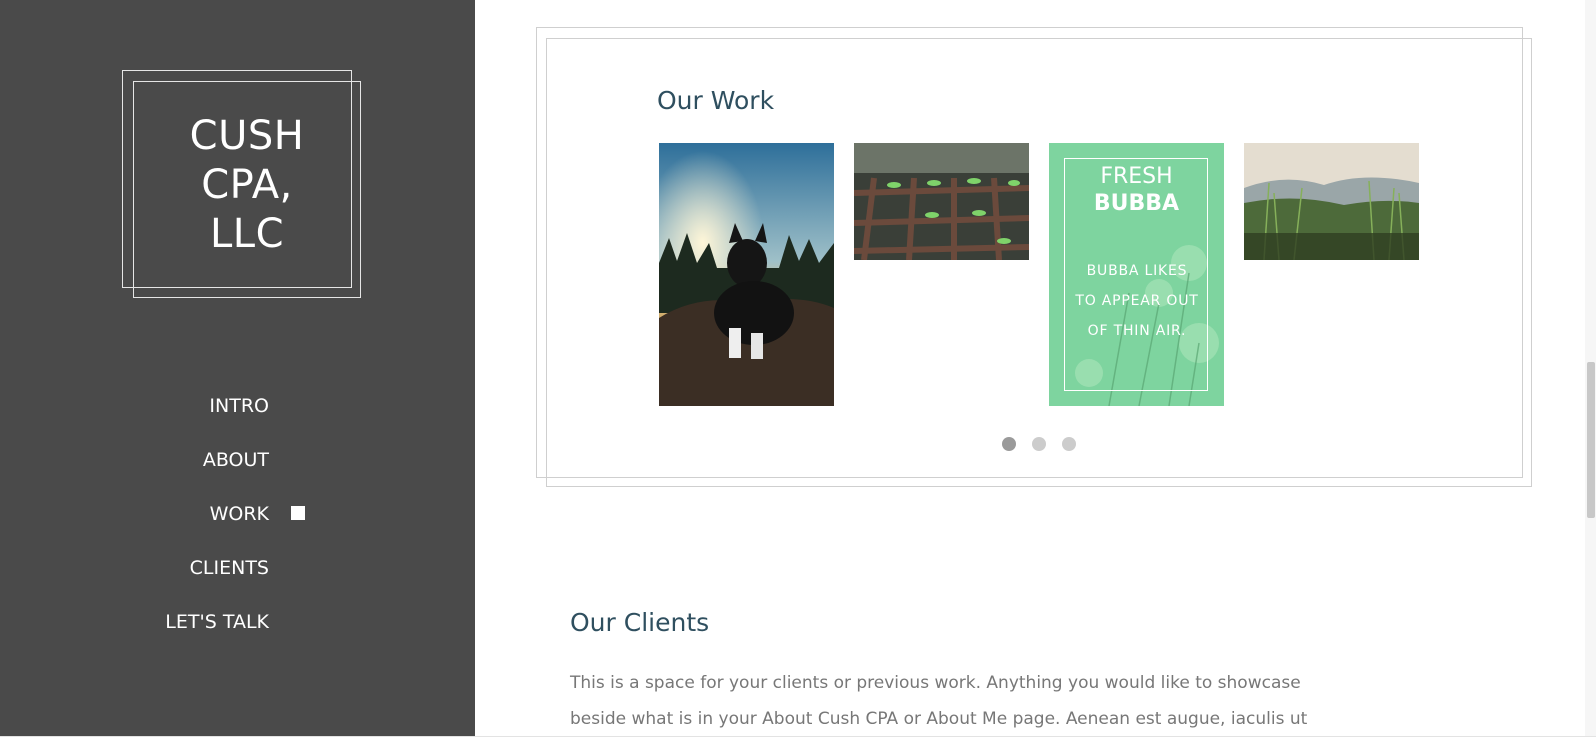 The height and width of the screenshot is (742, 1596). Describe the element at coordinates (239, 514) in the screenshot. I see `nav-item-work: WORK` at that location.